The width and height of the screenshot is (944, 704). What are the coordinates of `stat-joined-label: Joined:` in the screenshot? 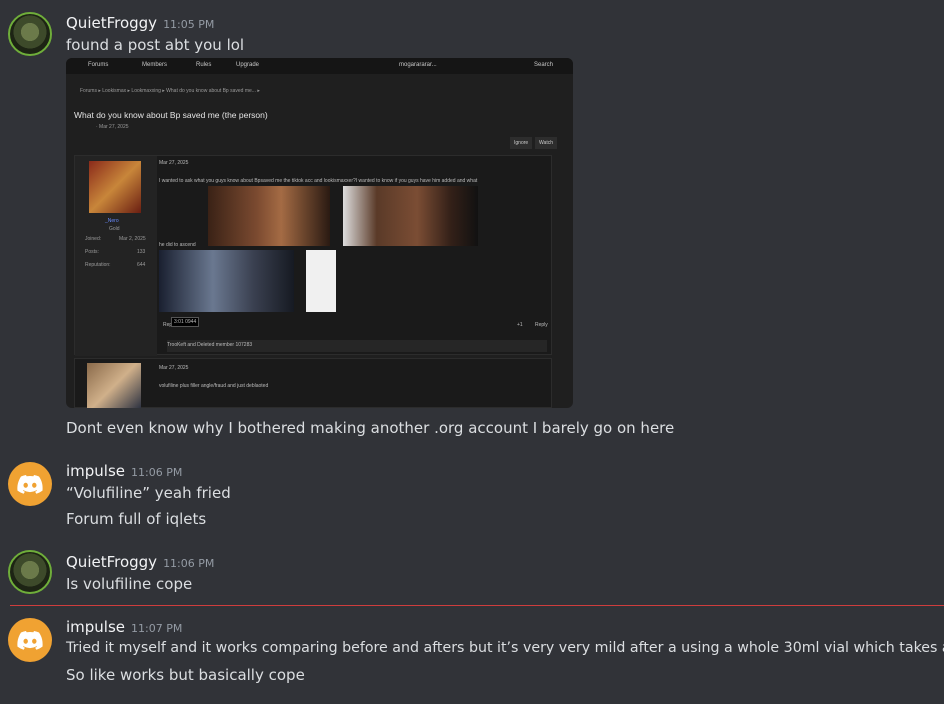 It's located at (93, 239).